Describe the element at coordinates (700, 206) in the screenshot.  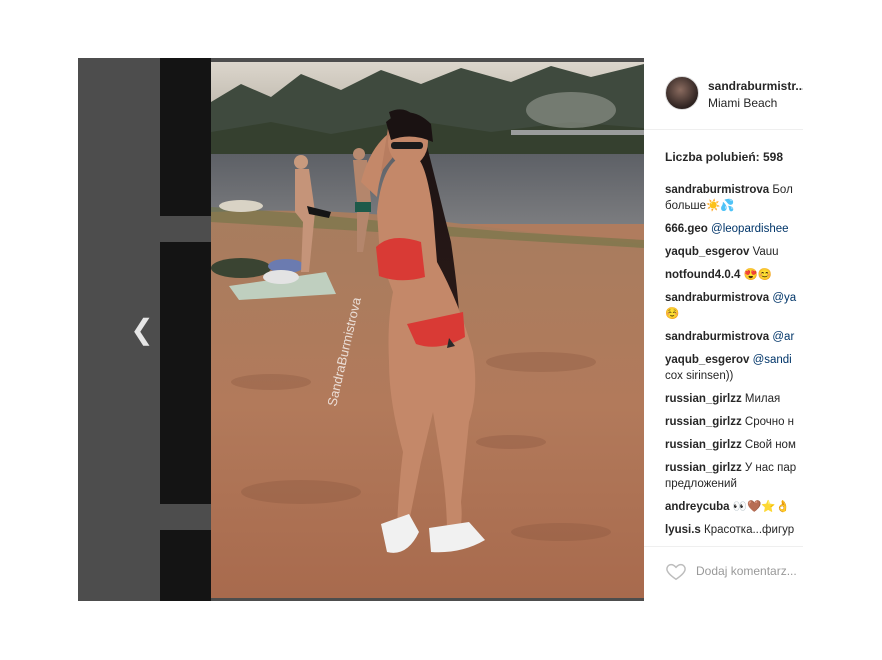
I see `comment-text: больше☀️💦` at that location.